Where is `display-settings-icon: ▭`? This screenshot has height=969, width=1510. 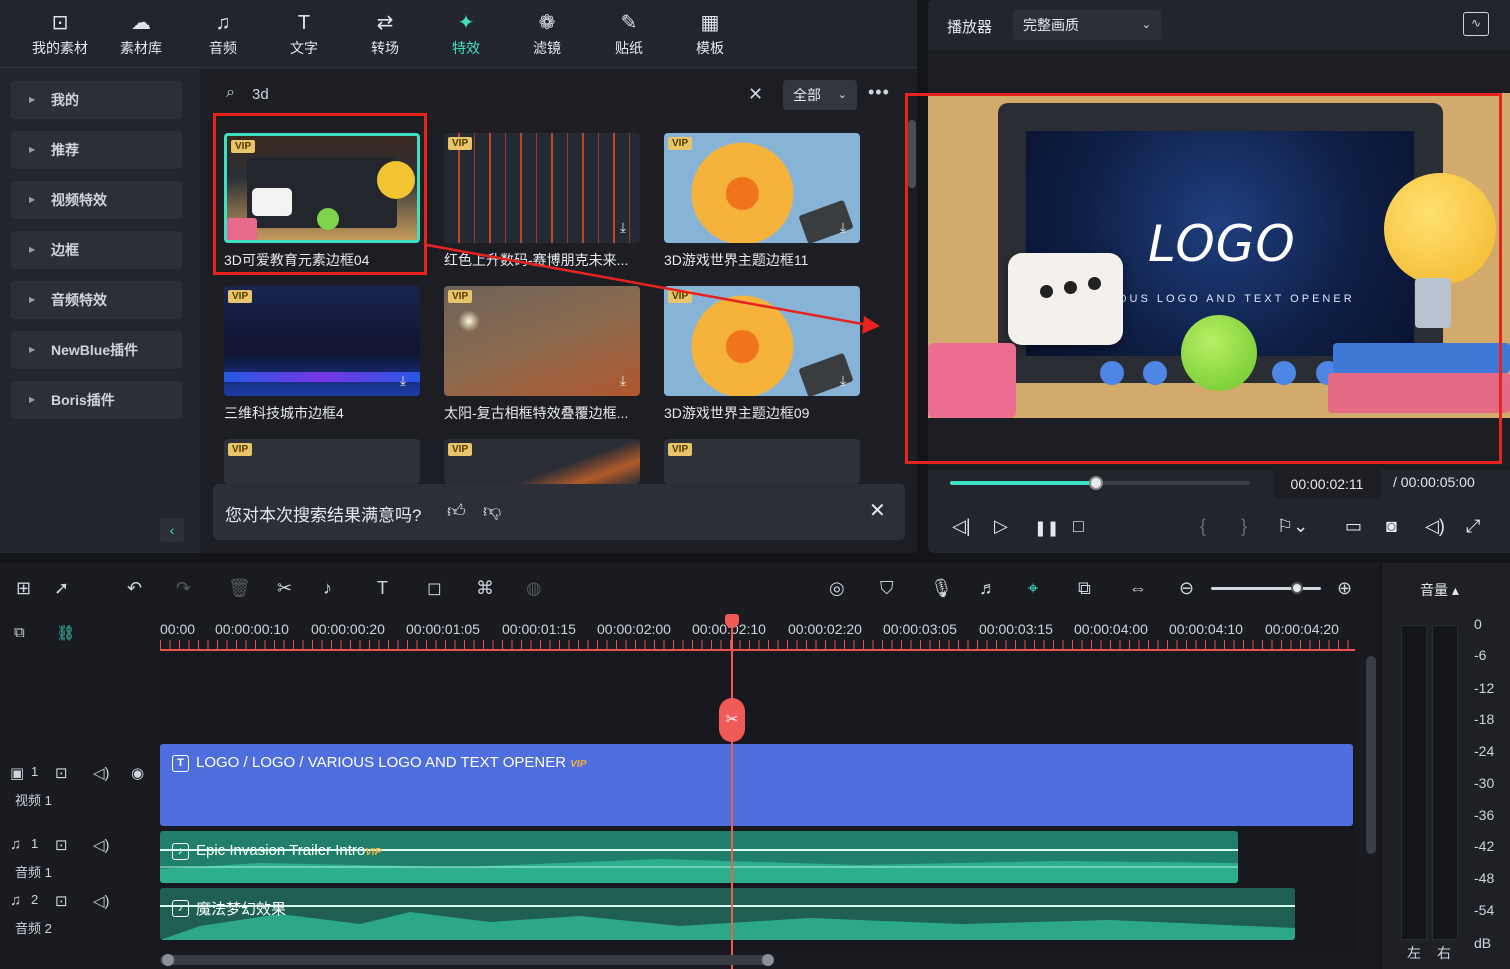 display-settings-icon: ▭ is located at coordinates (1353, 526).